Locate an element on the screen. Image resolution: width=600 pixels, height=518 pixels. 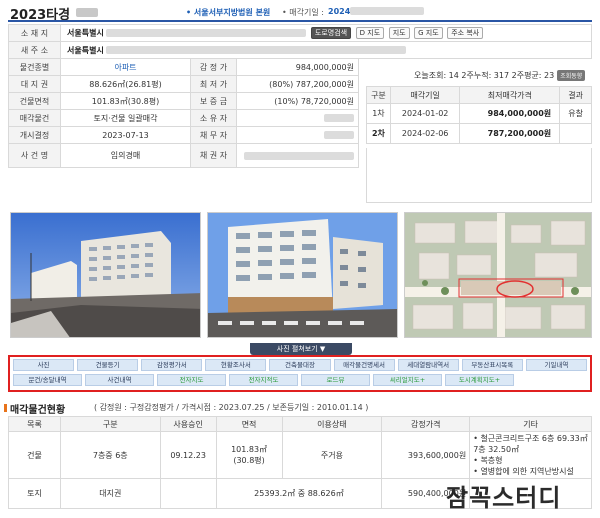
minimum-price-label: 최 저 가 is located at coordinates (213, 84).